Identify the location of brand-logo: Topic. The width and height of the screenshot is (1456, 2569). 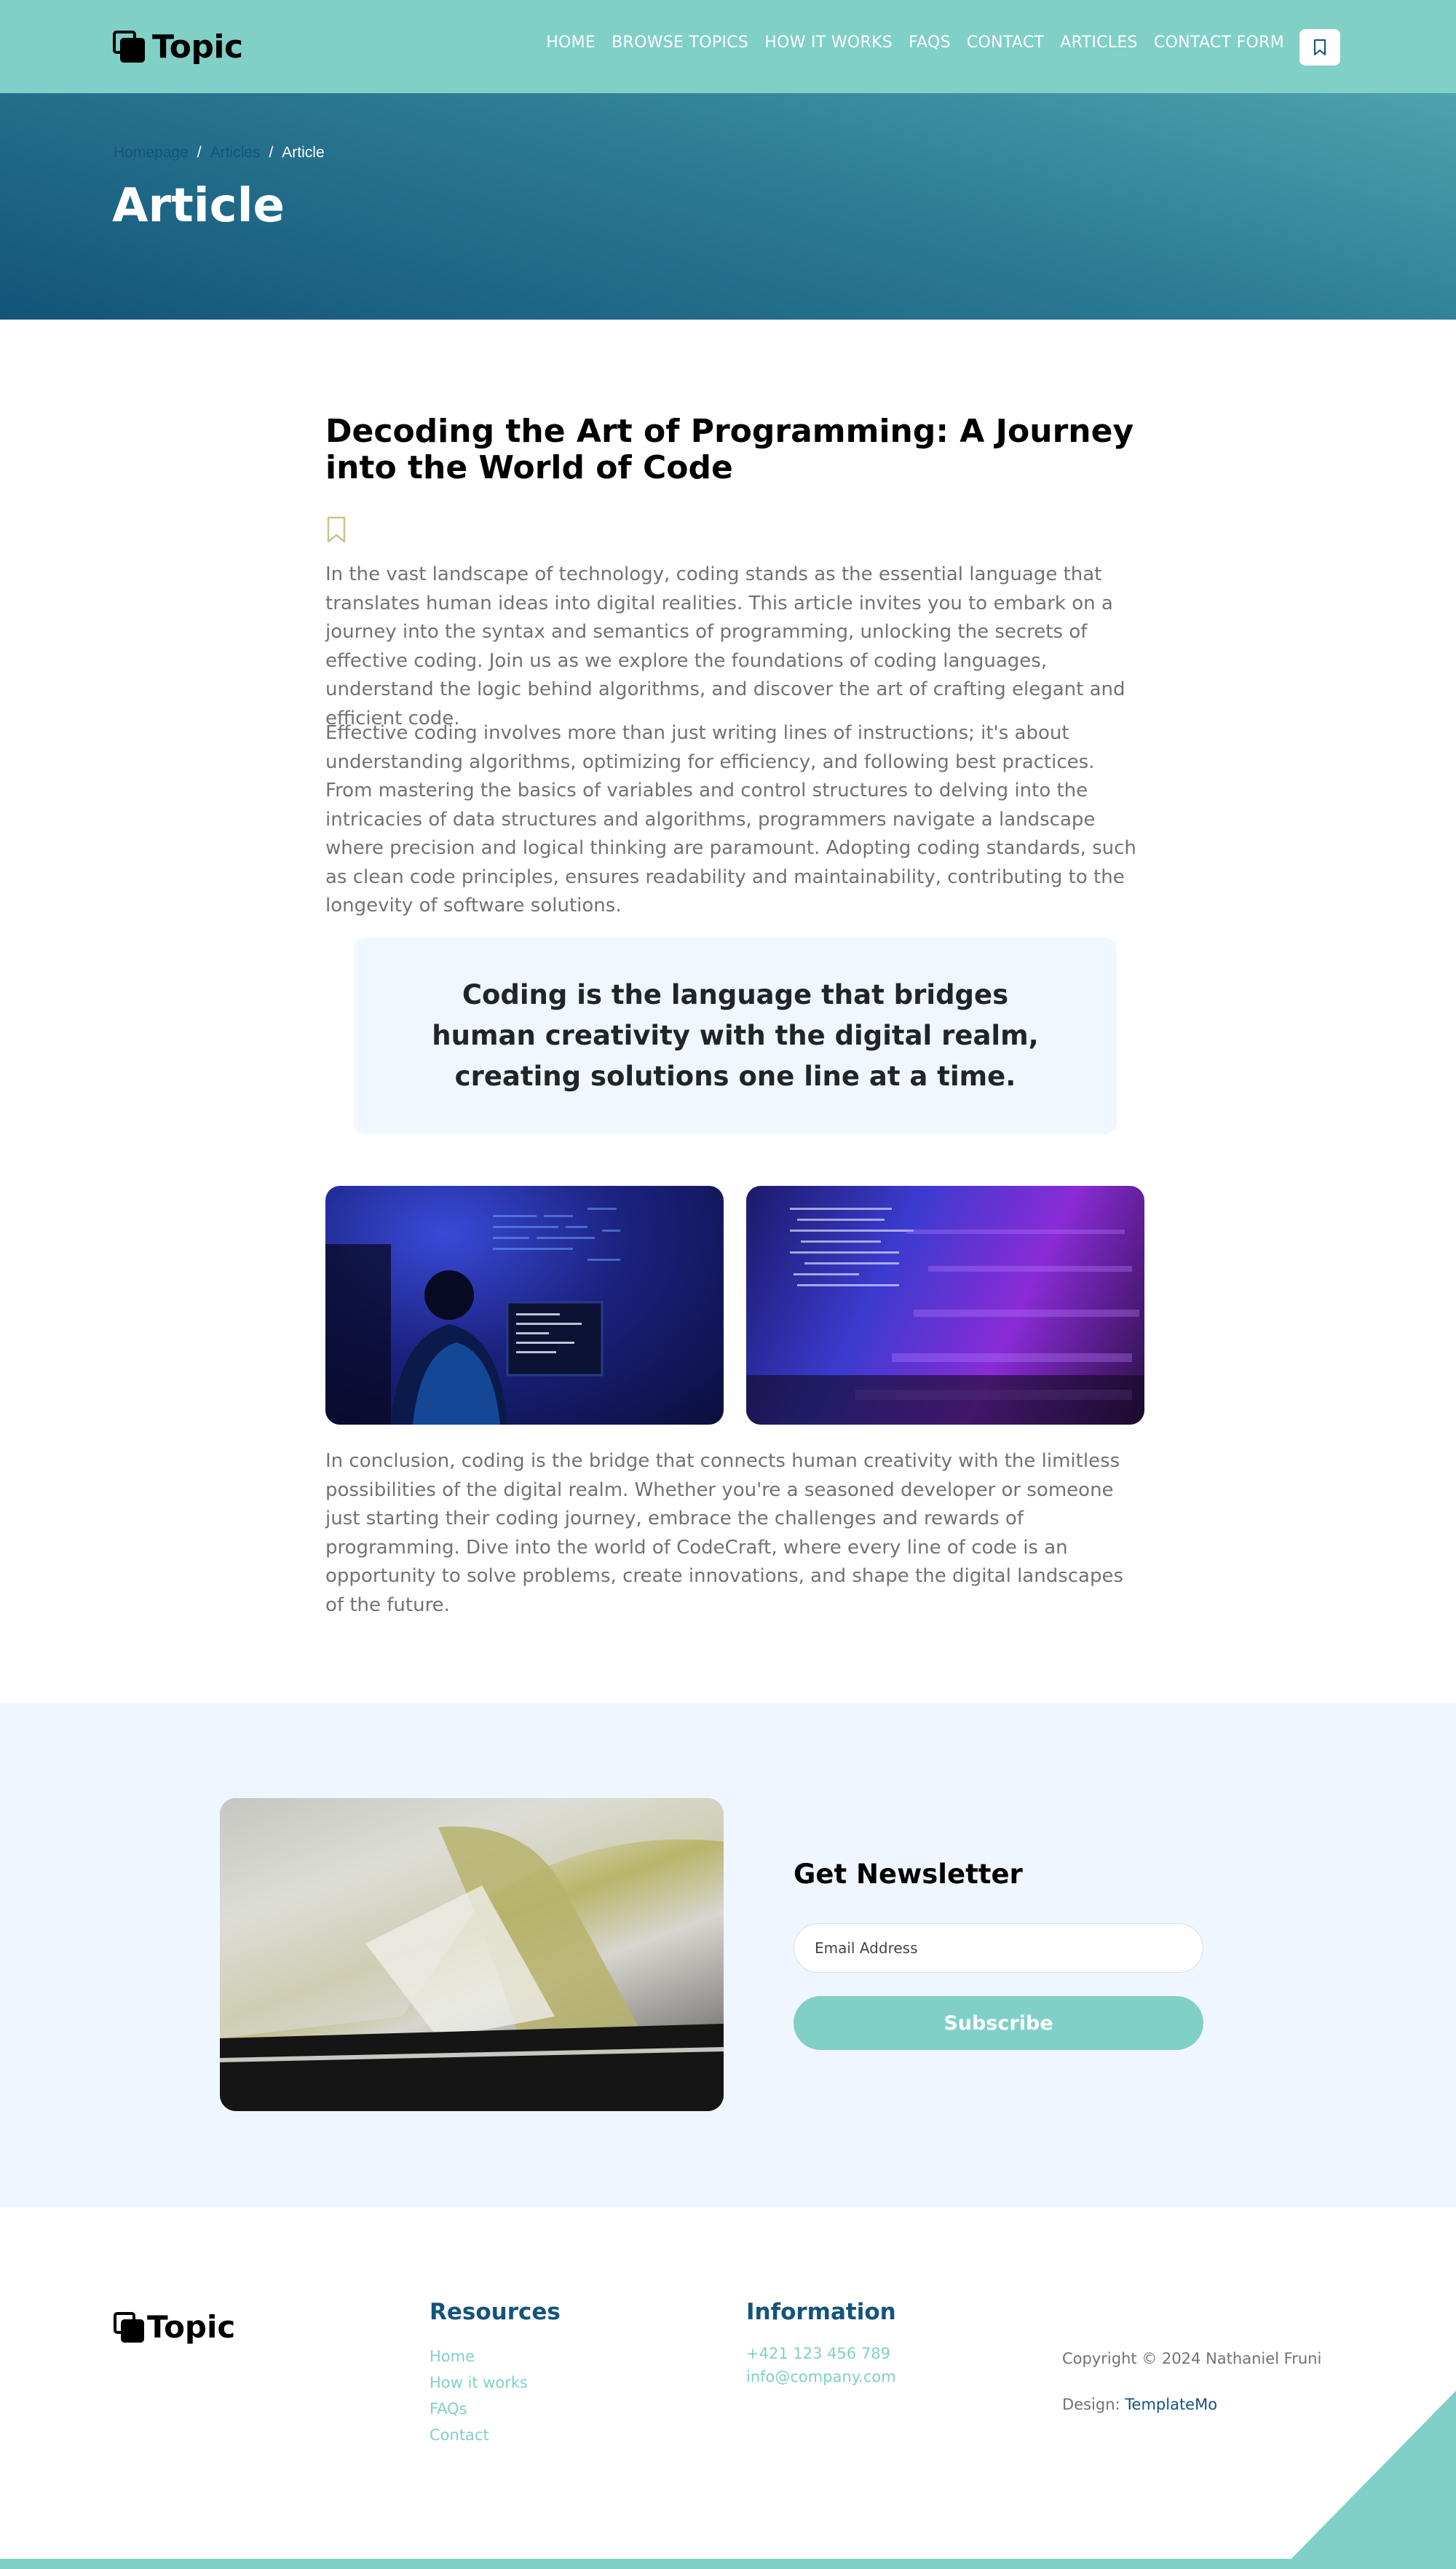
(178, 47).